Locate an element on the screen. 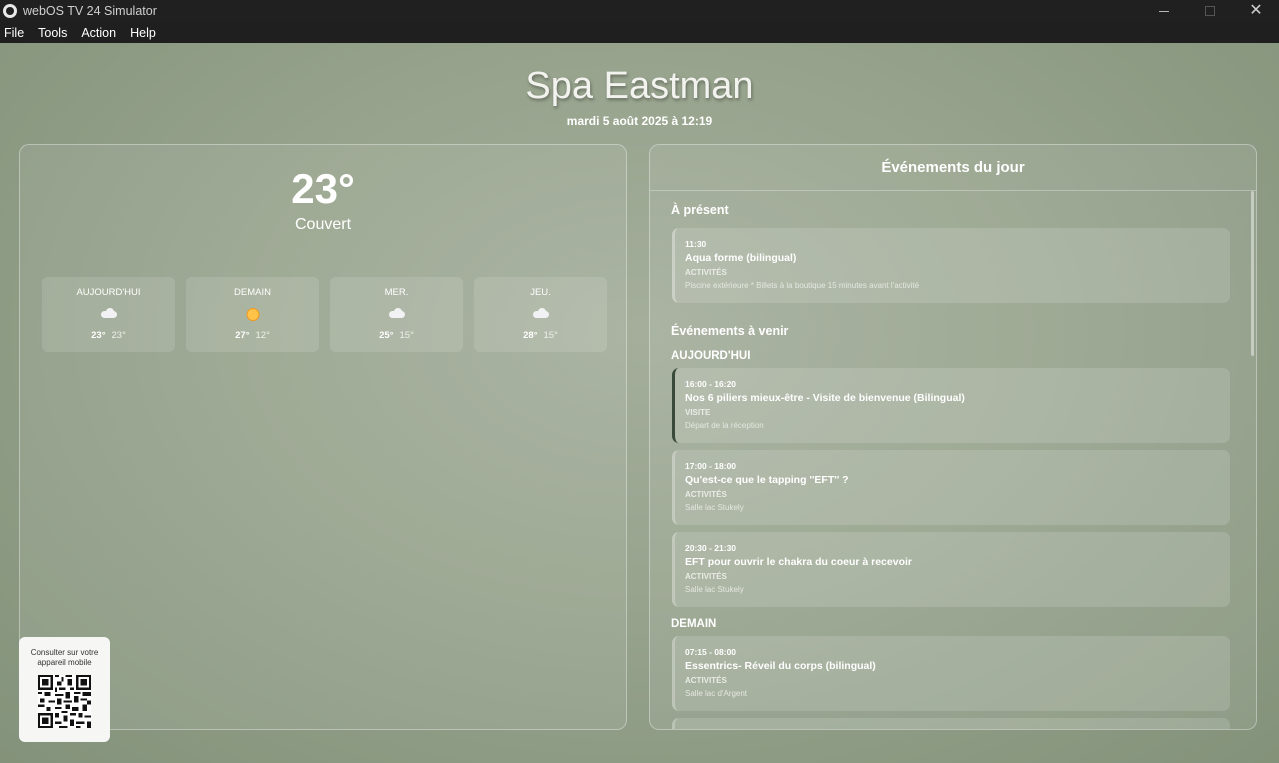 Image resolution: width=1279 pixels, height=763 pixels. qr-card: Consulter sur votre appareil mobile is located at coordinates (64, 689).